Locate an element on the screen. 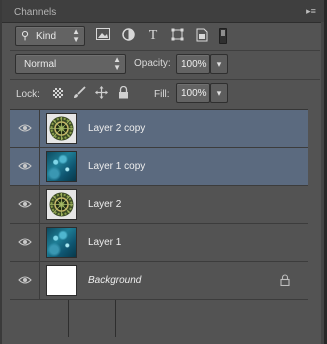  layer-row: Background is located at coordinates (159, 281).